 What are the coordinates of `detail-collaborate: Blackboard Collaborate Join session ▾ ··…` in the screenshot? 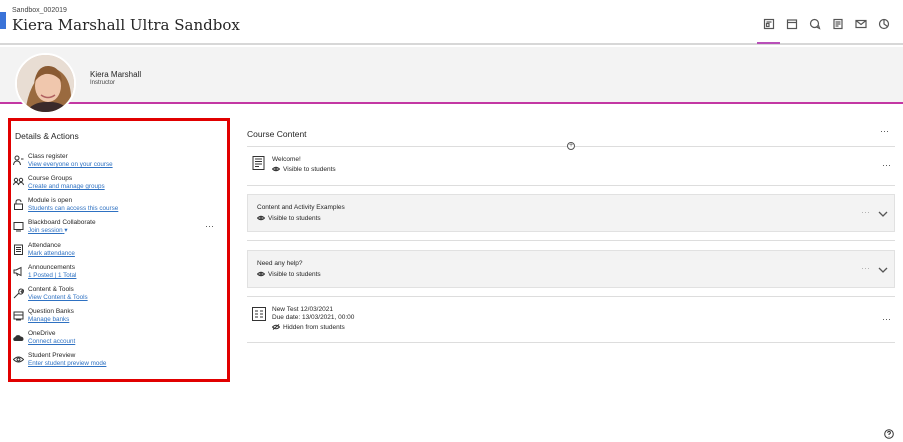 It's located at (115, 230).